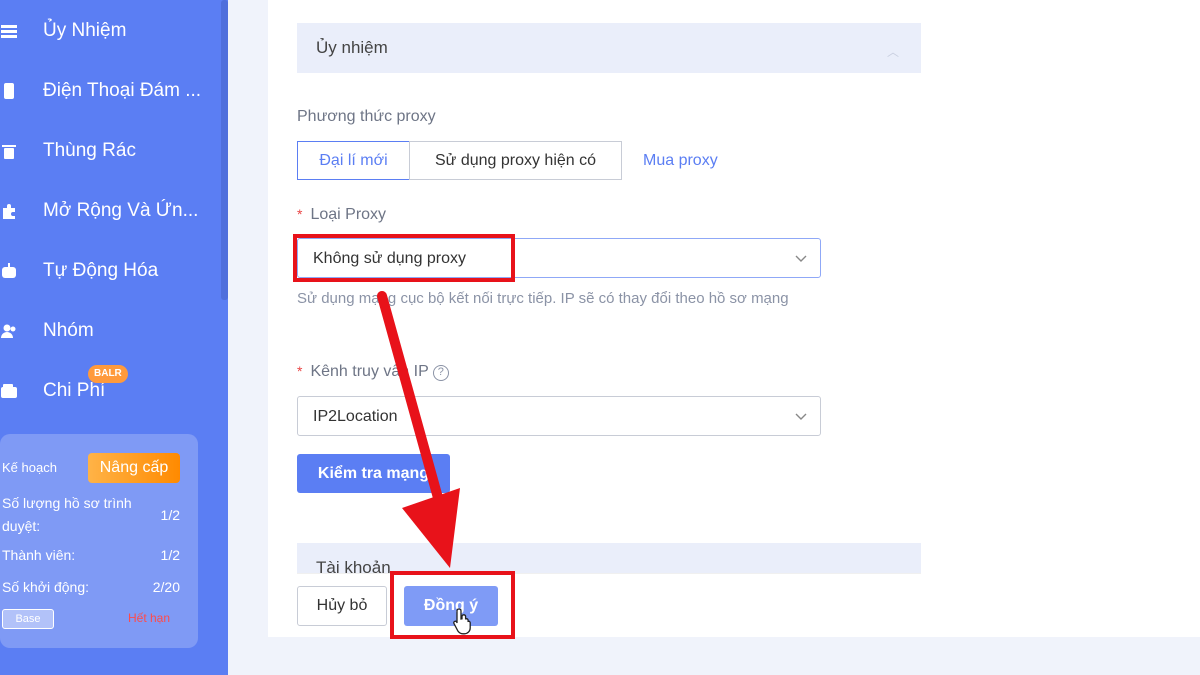 The width and height of the screenshot is (1200, 675). I want to click on sidebar-item-label: Tự Động Hóa, so click(101, 270).